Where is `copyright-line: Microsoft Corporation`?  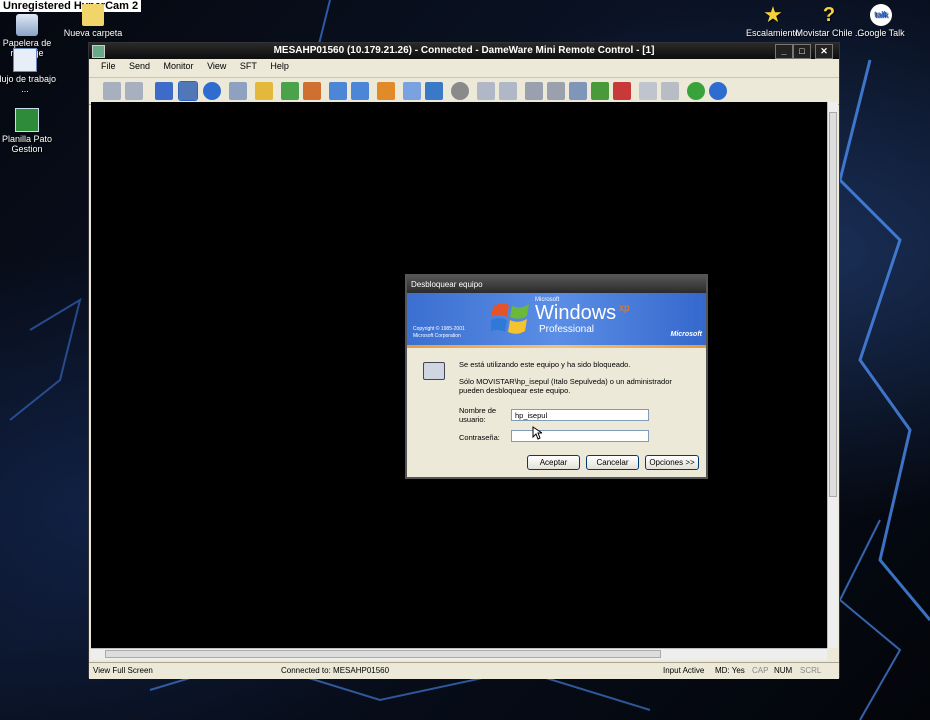
copyright-line: Microsoft Corporation is located at coordinates (437, 336).